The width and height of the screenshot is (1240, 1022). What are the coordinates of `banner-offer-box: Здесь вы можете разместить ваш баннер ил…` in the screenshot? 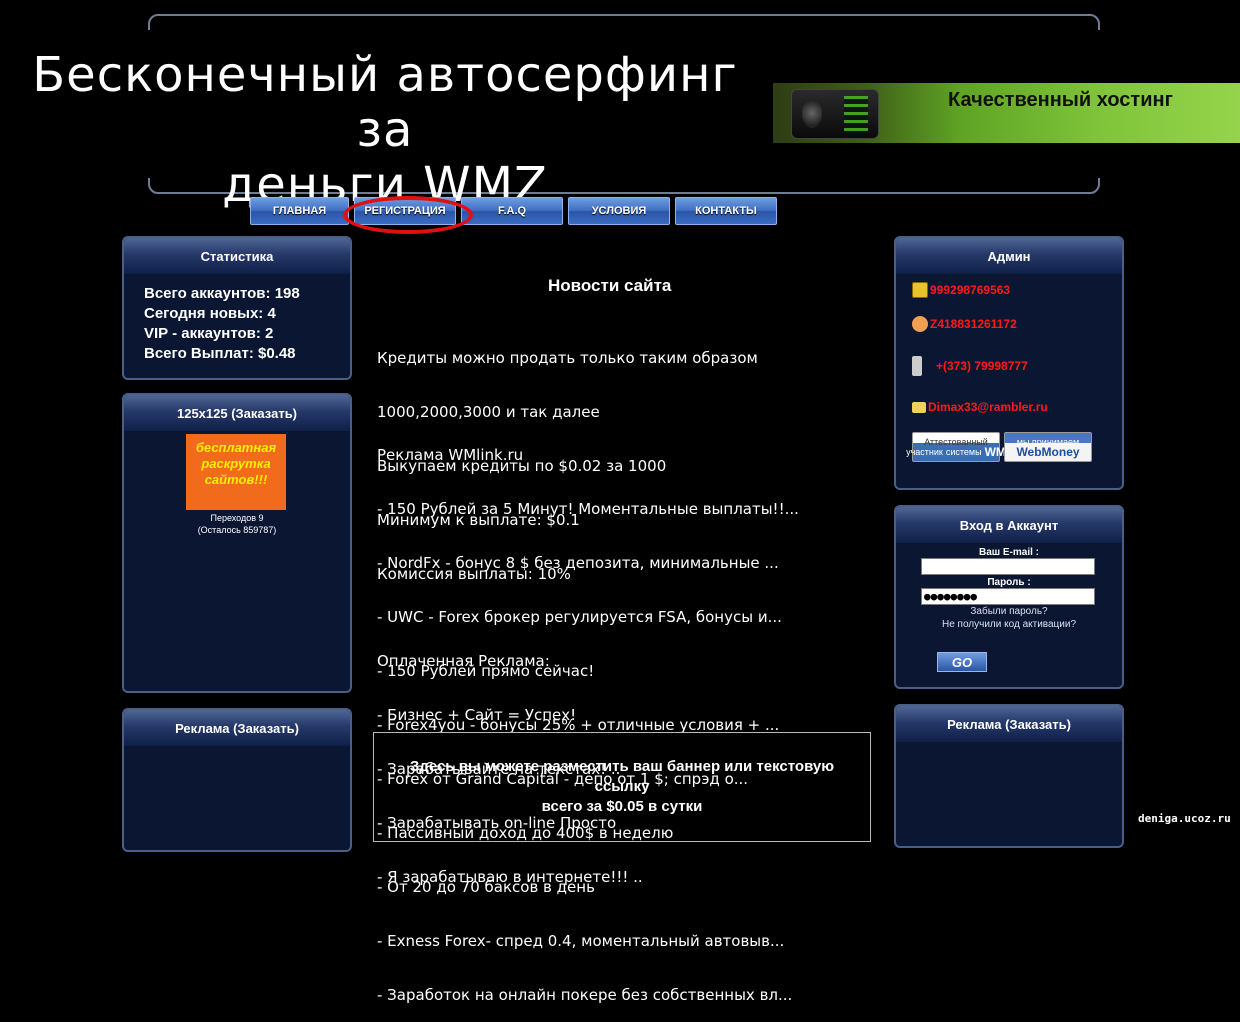 It's located at (622, 787).